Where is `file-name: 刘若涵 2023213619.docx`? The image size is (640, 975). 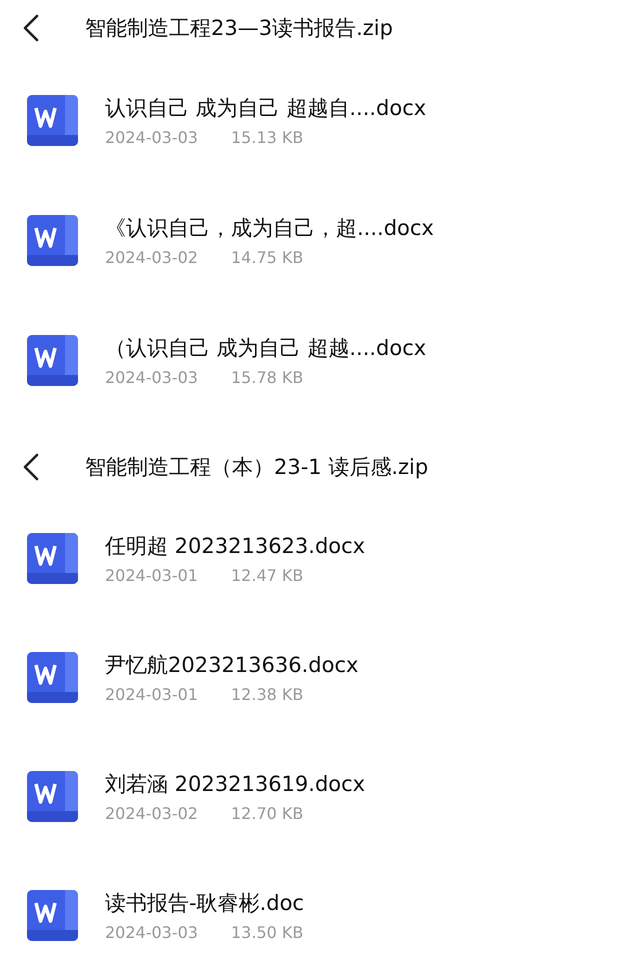
file-name: 刘若涵 2023213619.docx is located at coordinates (235, 784).